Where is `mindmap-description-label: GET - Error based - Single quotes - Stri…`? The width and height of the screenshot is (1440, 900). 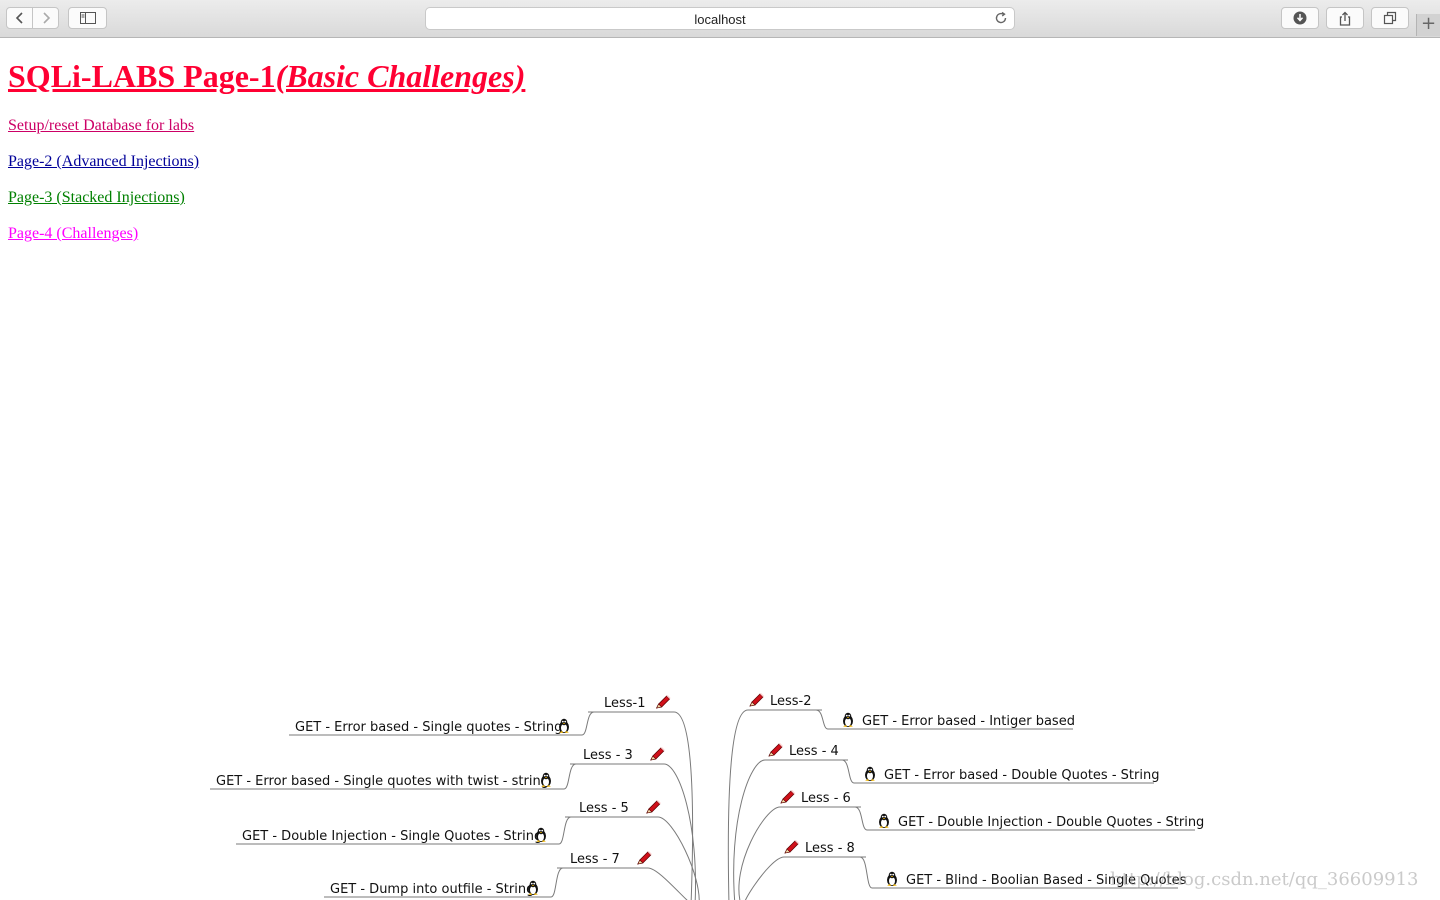 mindmap-description-label: GET - Error based - Single quotes - Stri… is located at coordinates (428, 727).